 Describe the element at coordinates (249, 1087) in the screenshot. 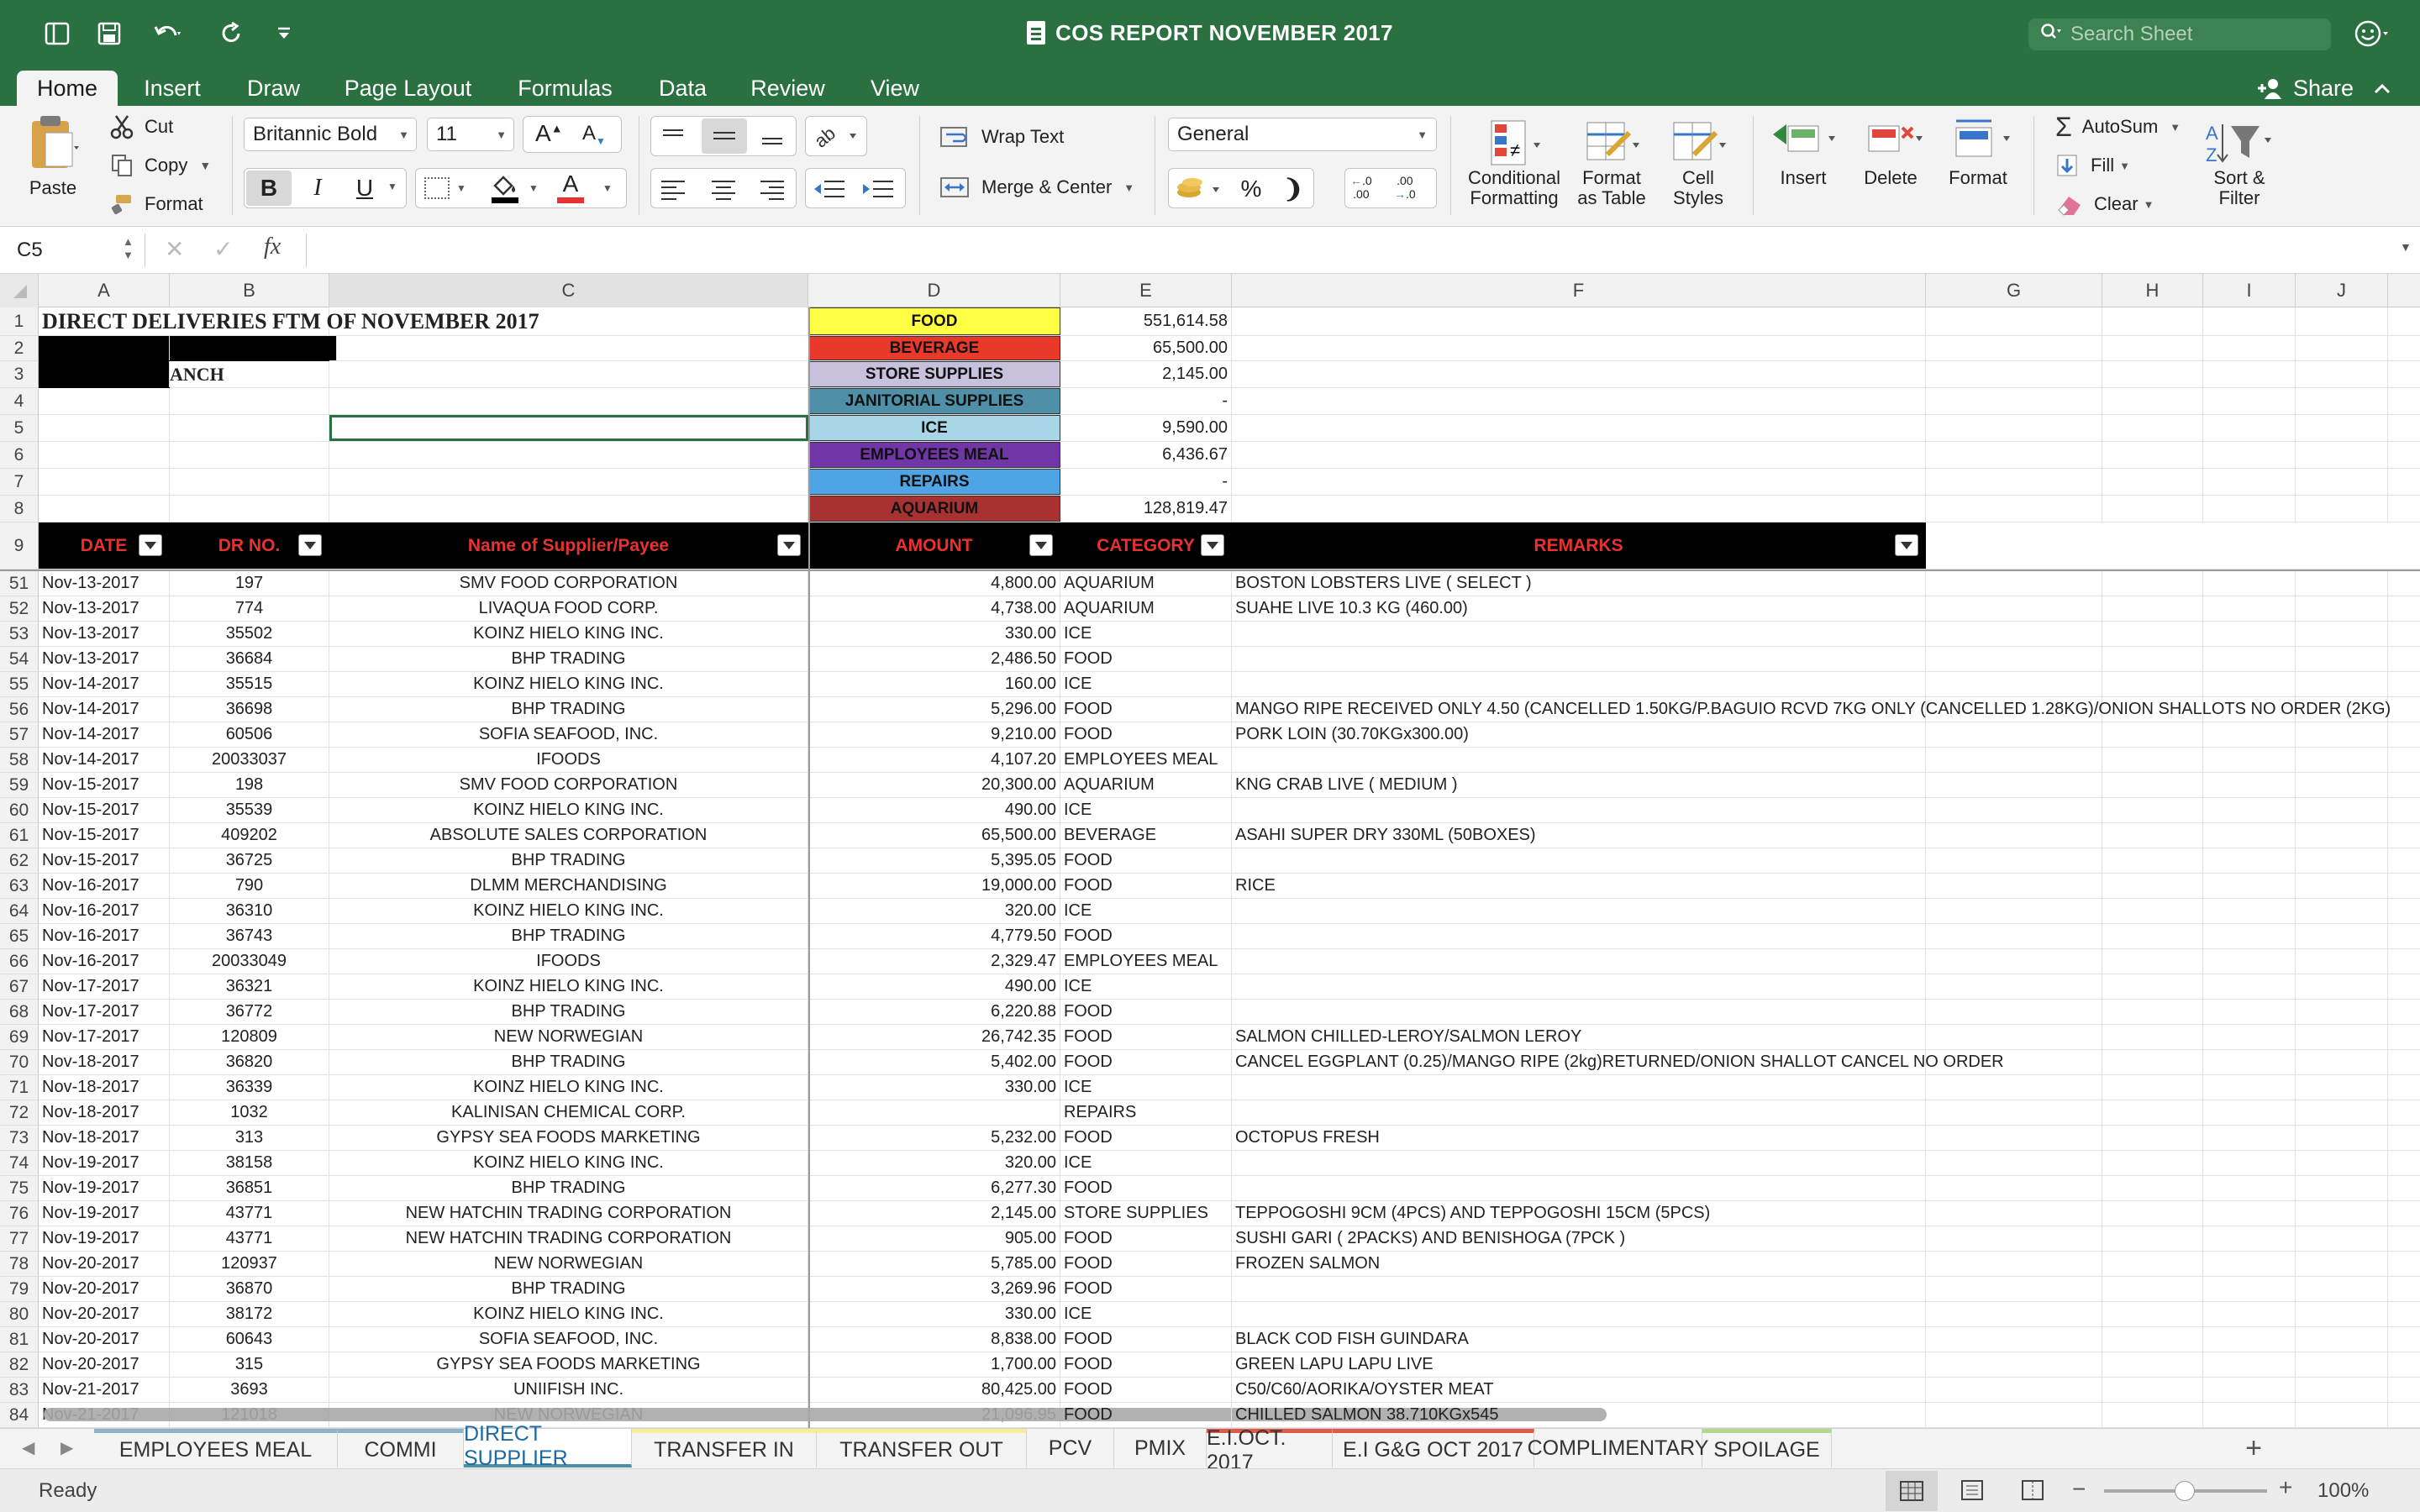

I see `dr-number-cell: 36339` at that location.